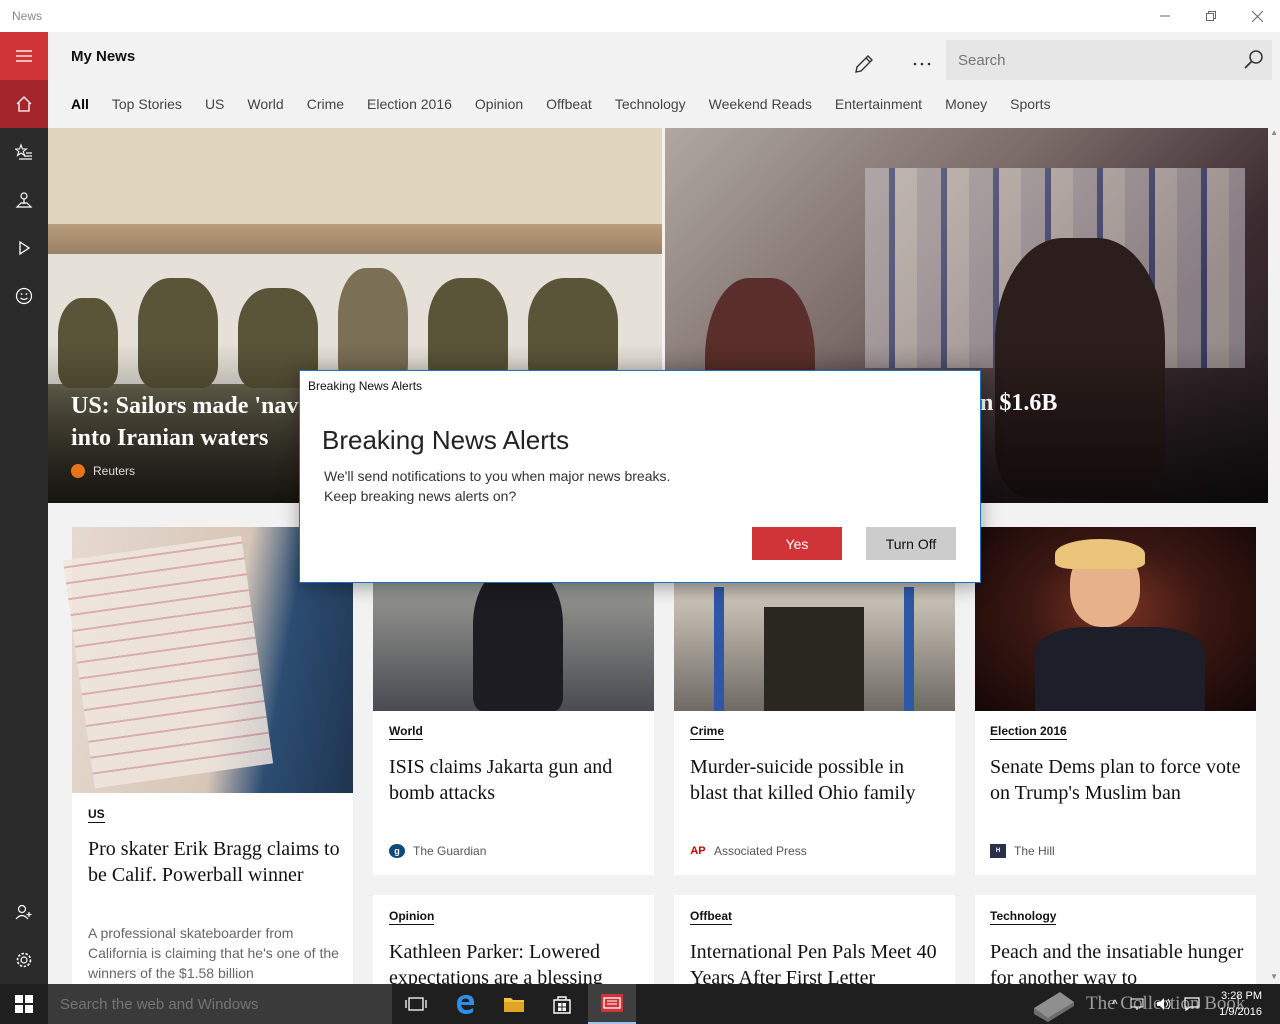 This screenshot has width=1280, height=1024. Describe the element at coordinates (1274, 976) in the screenshot. I see `scroll-down-arrow: ▼` at that location.